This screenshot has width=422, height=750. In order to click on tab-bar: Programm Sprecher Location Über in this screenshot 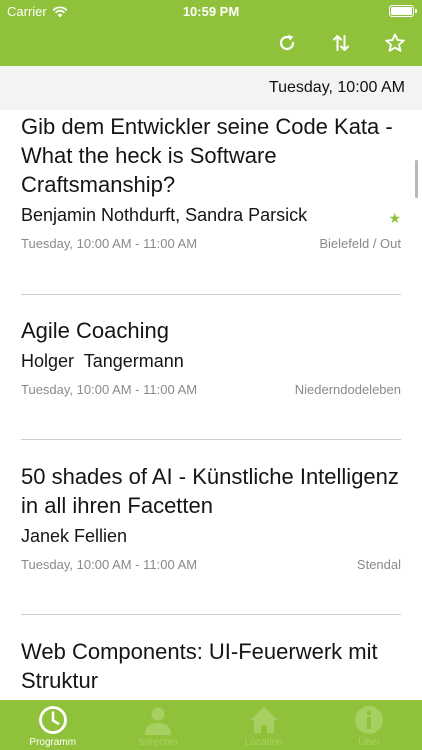, I will do `click(211, 725)`.